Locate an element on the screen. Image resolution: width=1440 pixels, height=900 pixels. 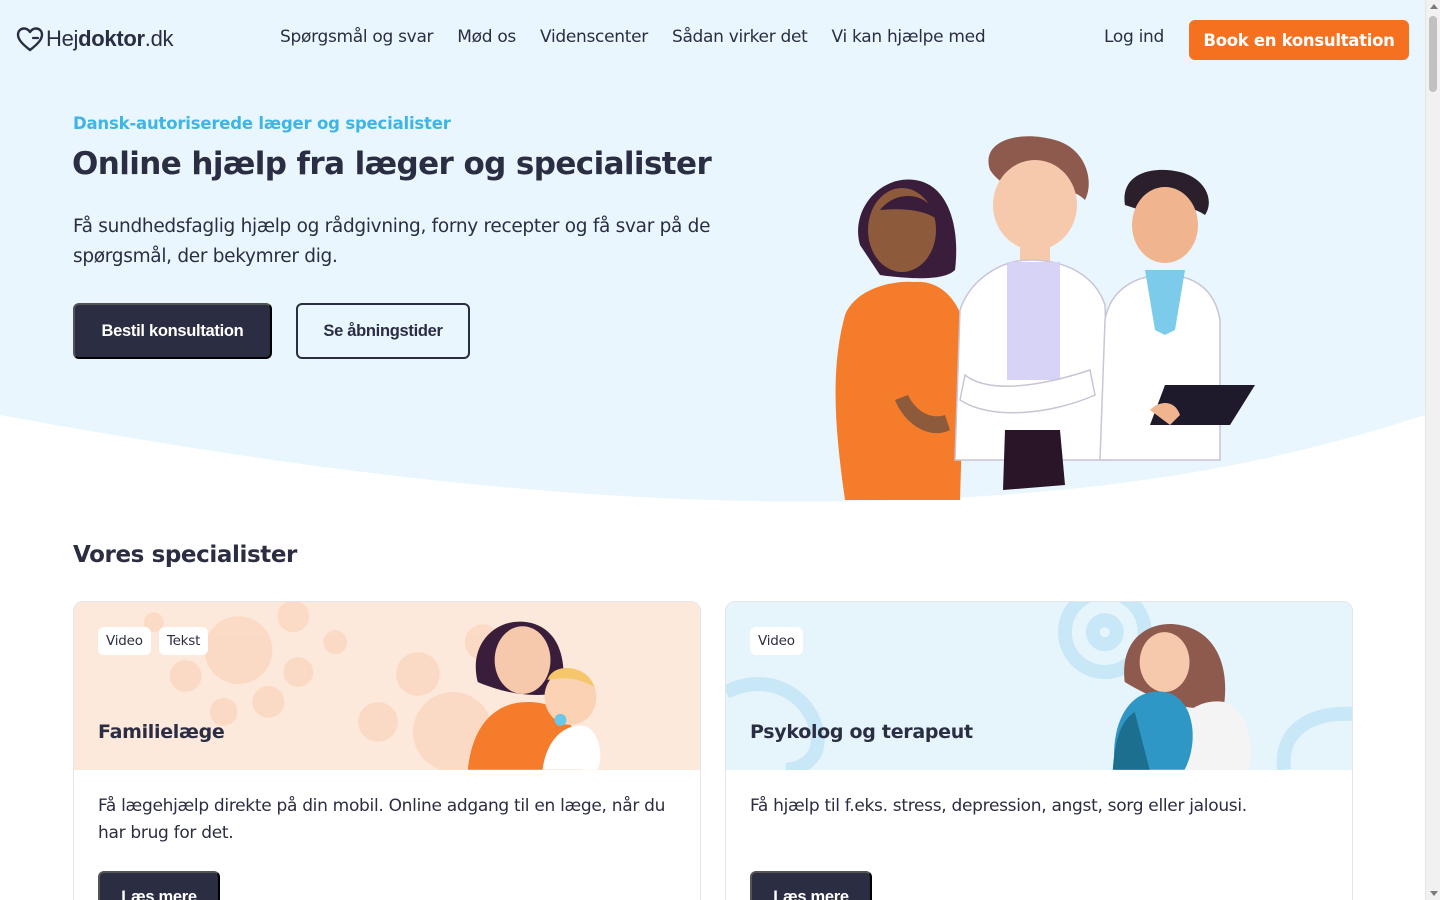
nav-item-knowledge-center: Videnscenter is located at coordinates (594, 37).